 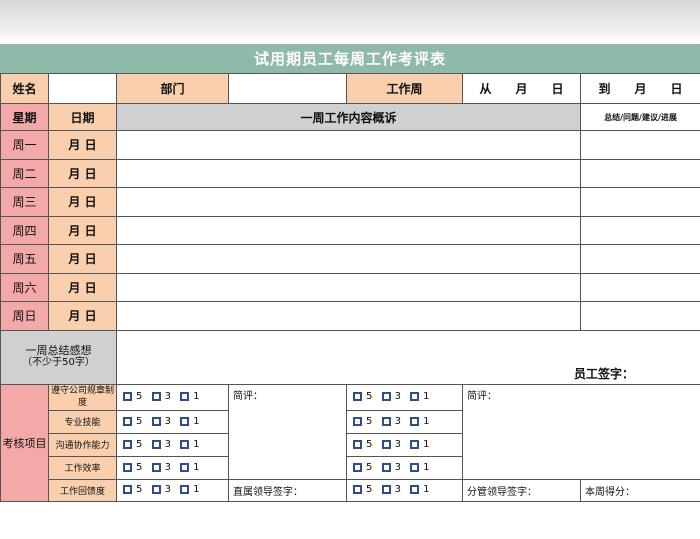 I want to click on direct-leader-signature: 直属领导签字：, so click(x=287, y=490).